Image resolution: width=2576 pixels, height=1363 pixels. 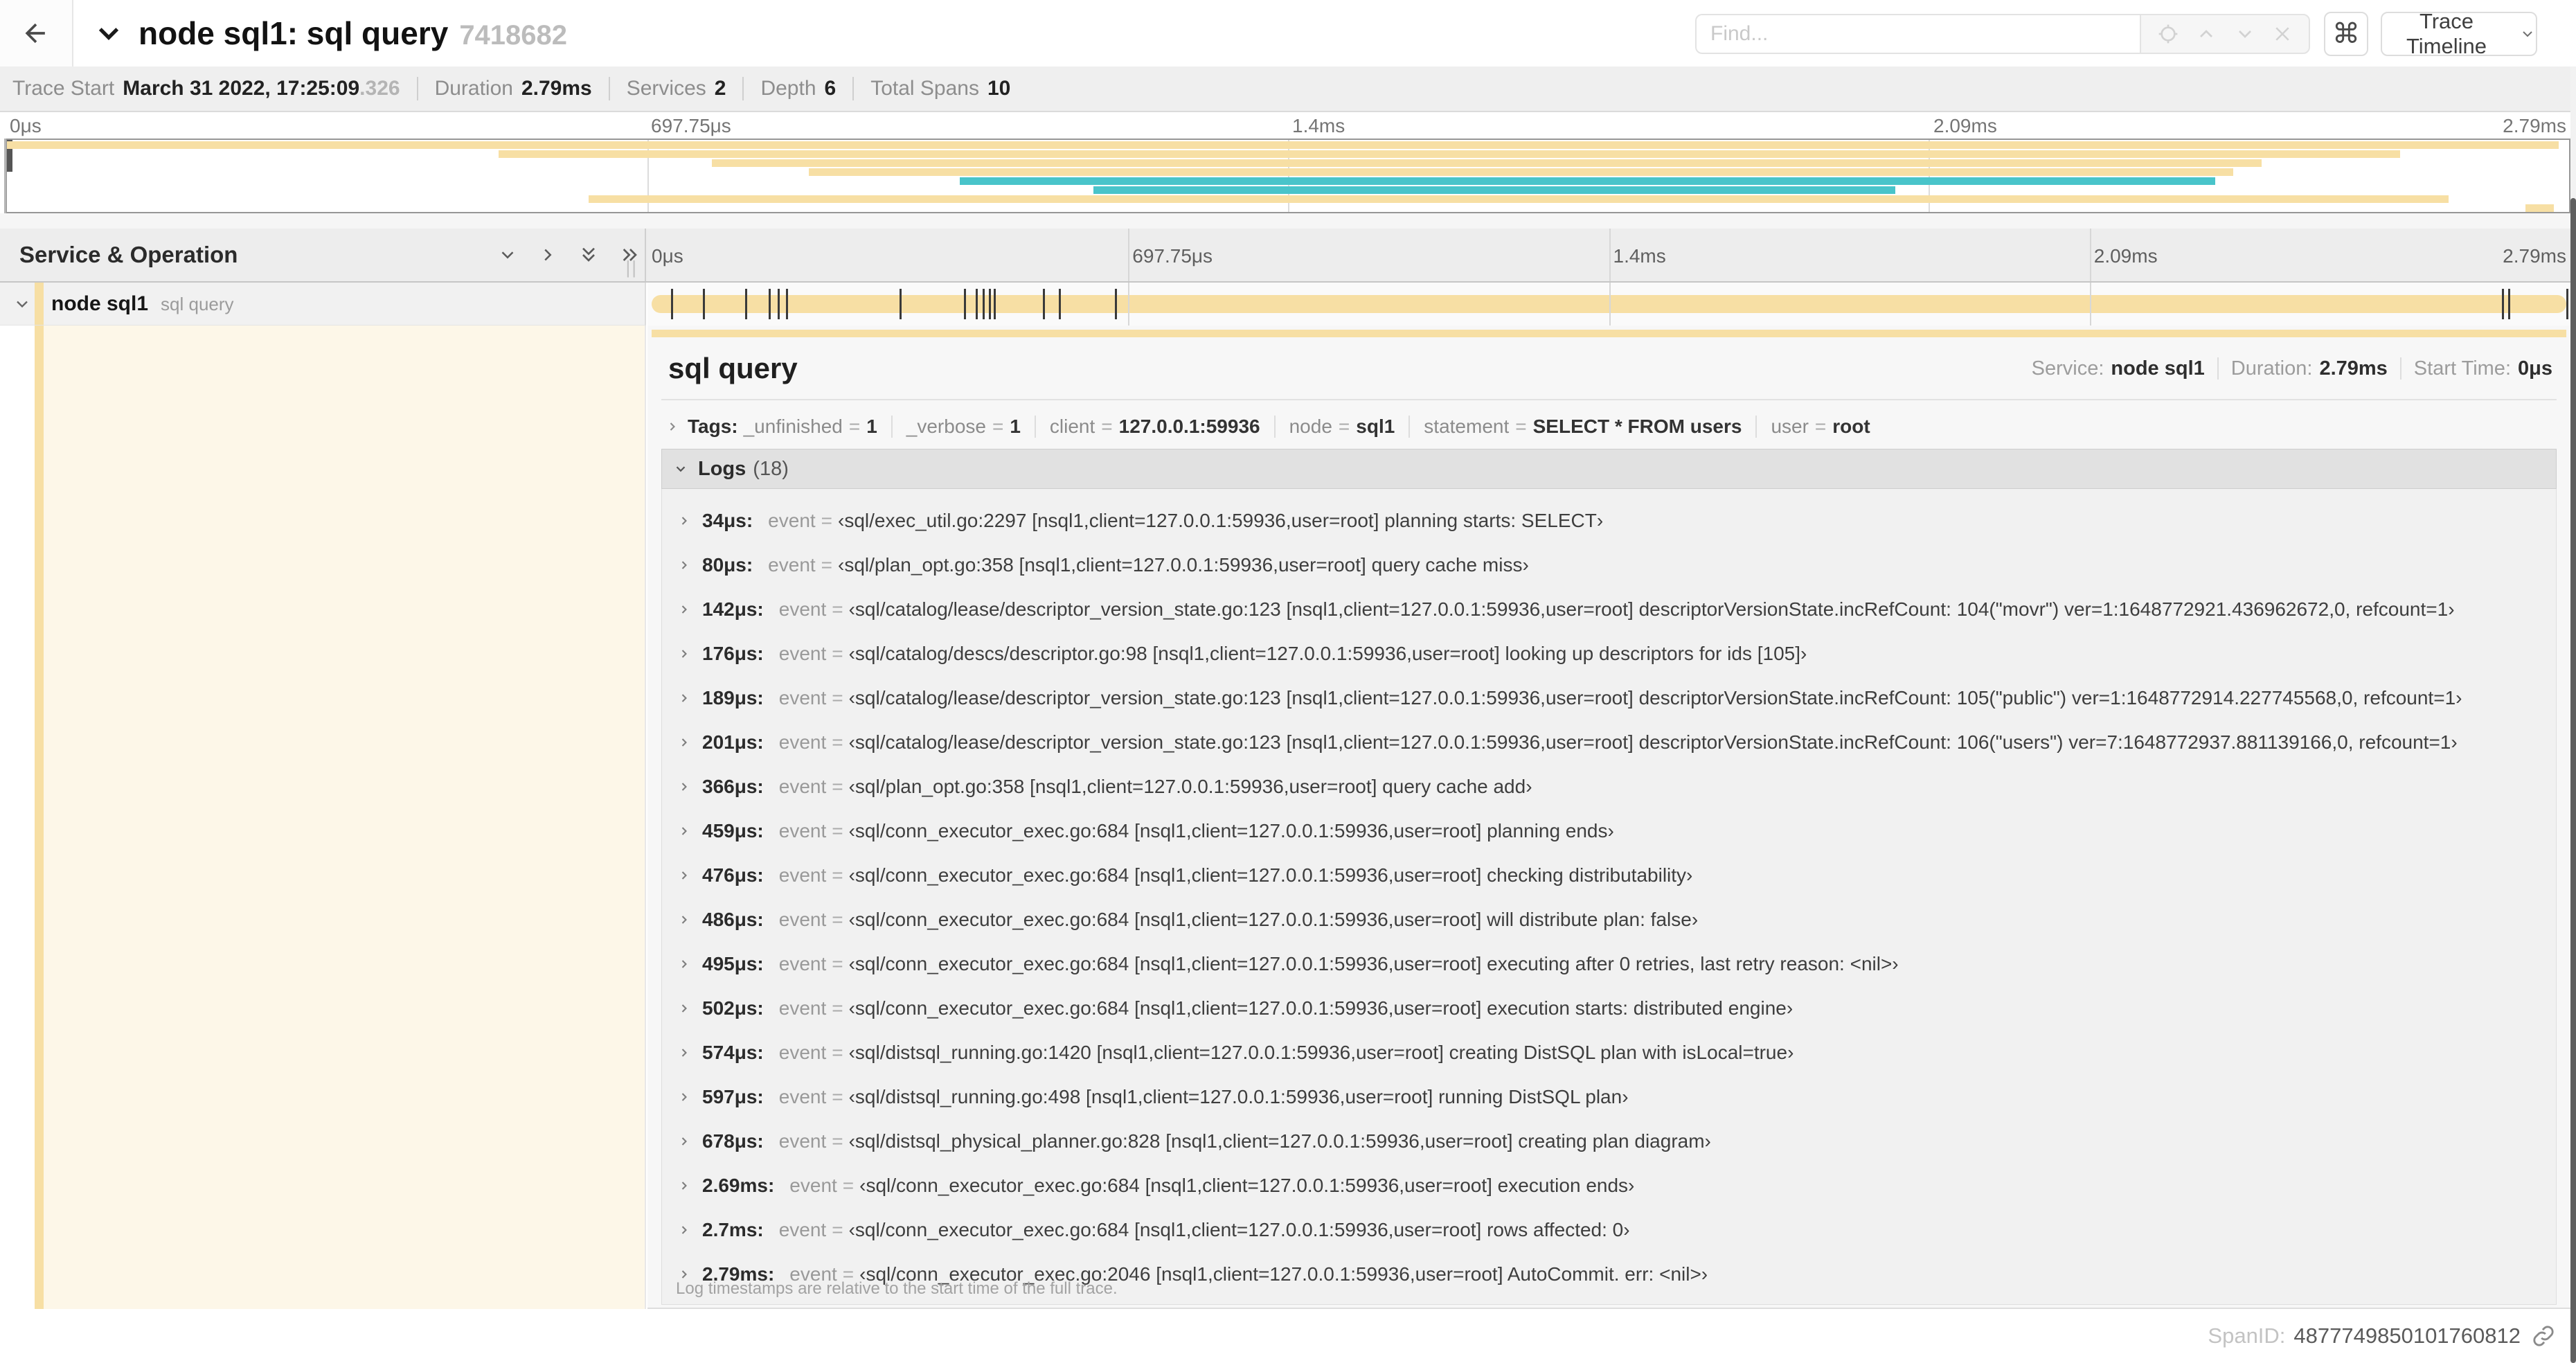 I want to click on log-timestamp: 2.69ms:, so click(x=738, y=1186).